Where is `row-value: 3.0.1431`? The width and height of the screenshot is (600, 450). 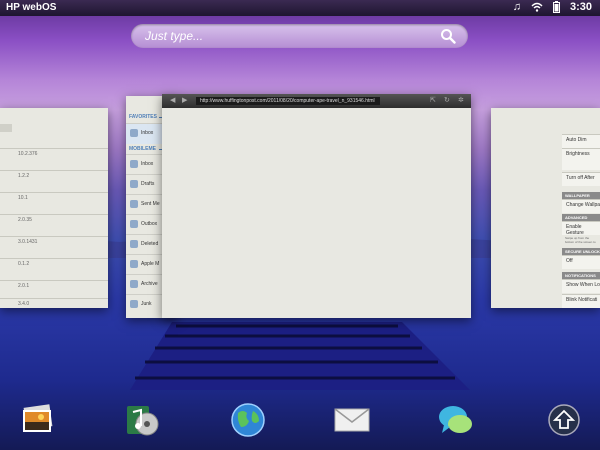 row-value: 3.0.1431 is located at coordinates (28, 242).